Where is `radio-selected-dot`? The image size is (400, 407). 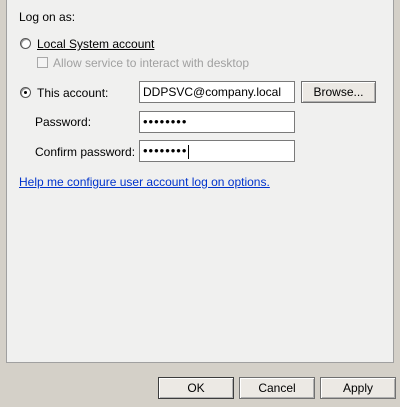 radio-selected-dot is located at coordinates (25, 92).